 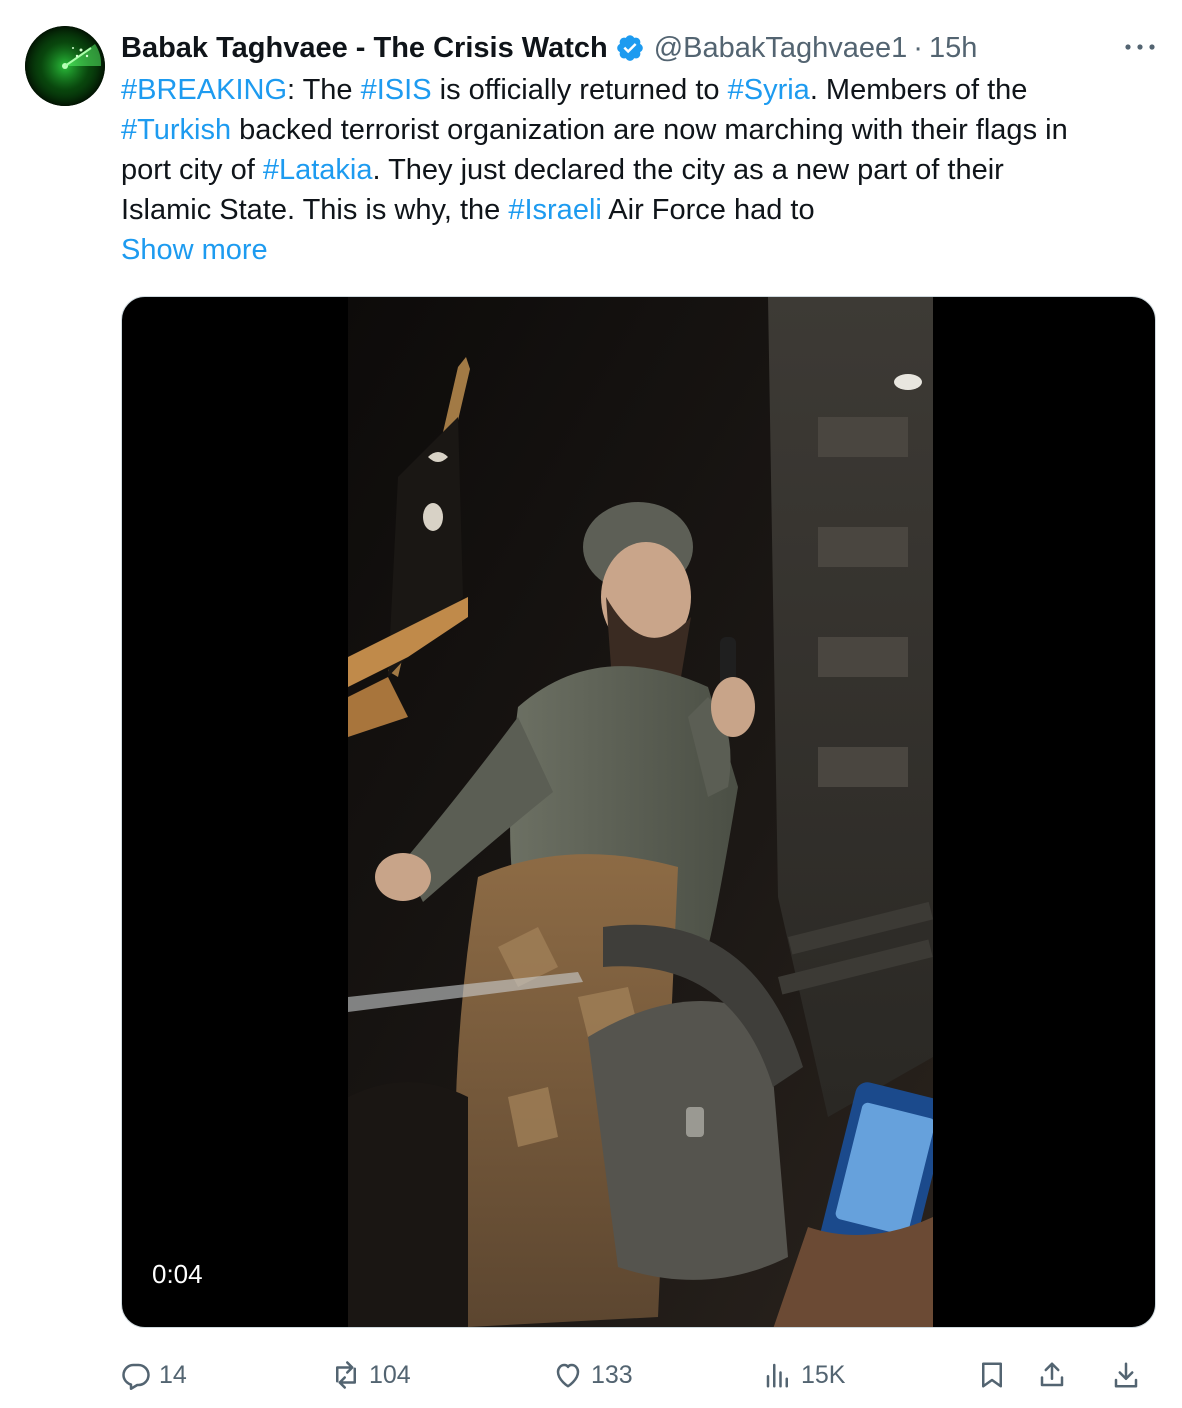 What do you see at coordinates (777, 1375) in the screenshot?
I see `views-chart-icon` at bounding box center [777, 1375].